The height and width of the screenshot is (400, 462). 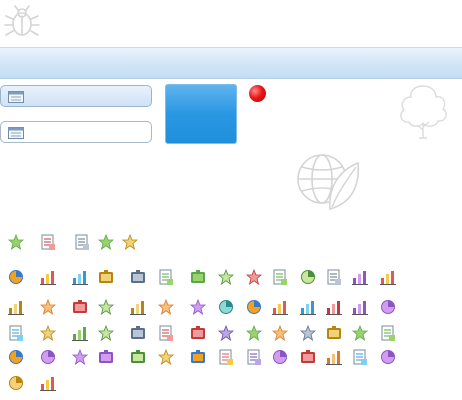 I want to click on package-icon, so click(x=388, y=357).